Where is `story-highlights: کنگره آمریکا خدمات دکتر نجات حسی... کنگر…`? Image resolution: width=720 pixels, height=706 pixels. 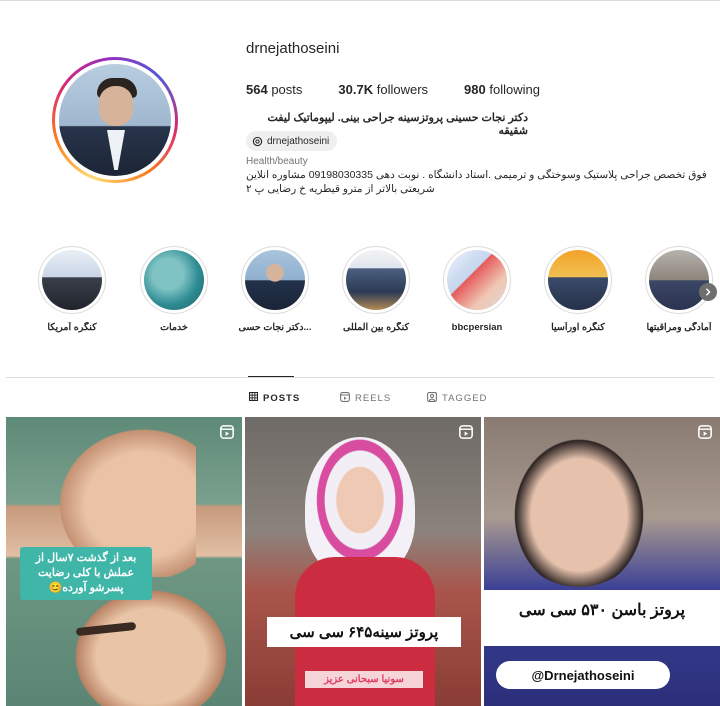
story-highlights: کنگره آمریکا خدمات دکتر نجات حسی... کنگر… is located at coordinates (360, 292).